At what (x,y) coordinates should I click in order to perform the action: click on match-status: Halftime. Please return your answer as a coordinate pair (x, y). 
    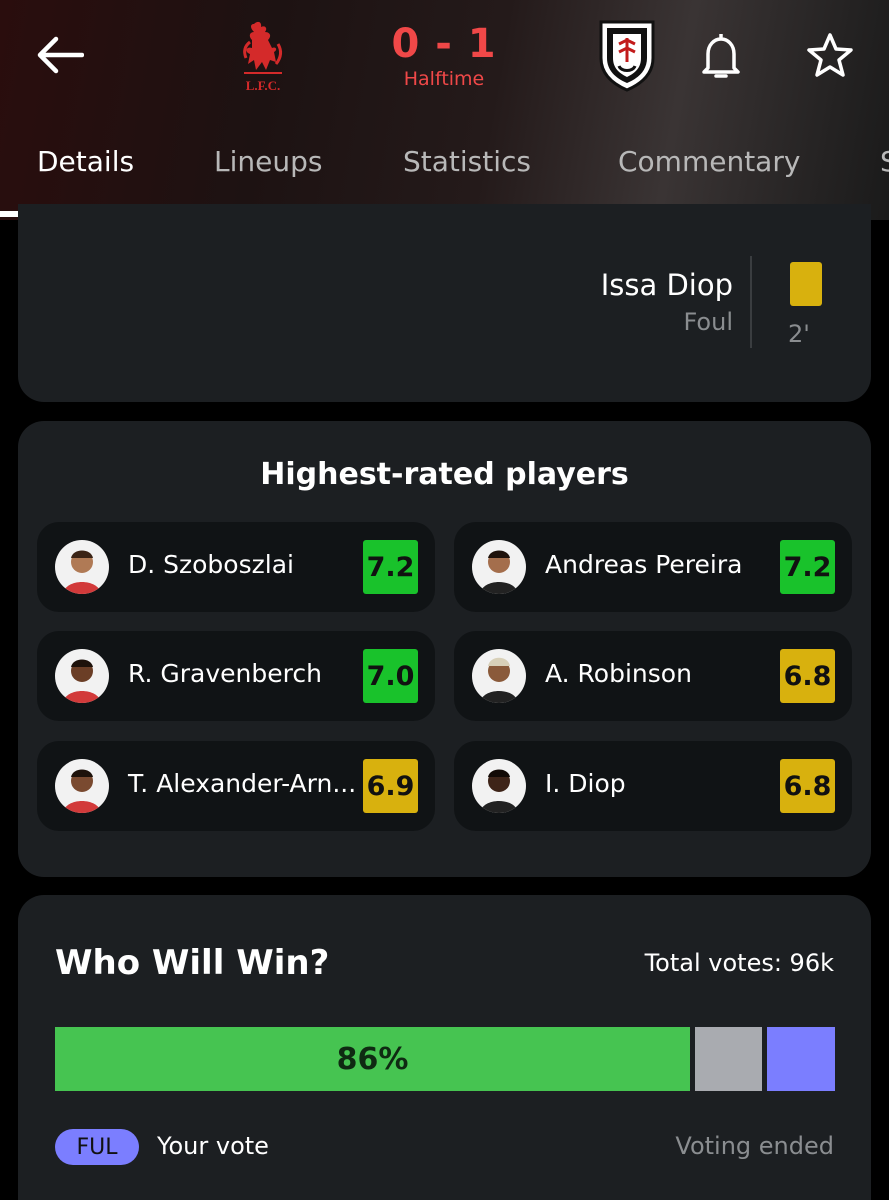
    Looking at the image, I should click on (444, 79).